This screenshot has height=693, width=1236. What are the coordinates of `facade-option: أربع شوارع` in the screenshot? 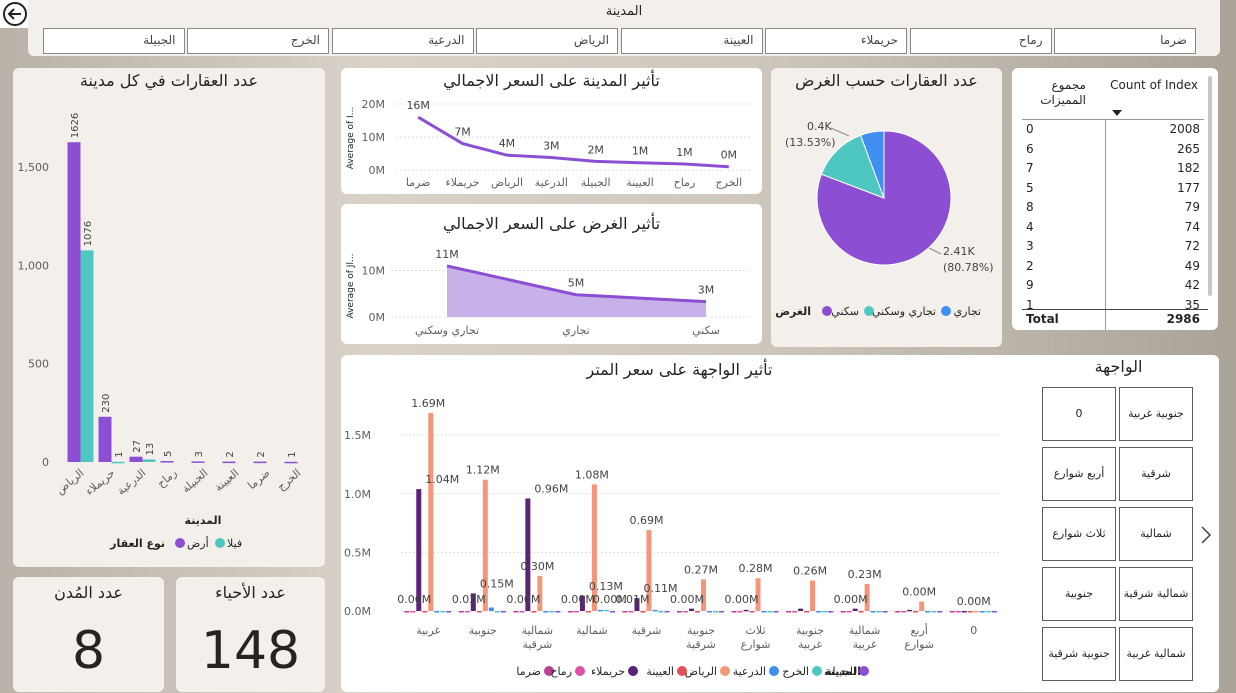 It's located at (1079, 474).